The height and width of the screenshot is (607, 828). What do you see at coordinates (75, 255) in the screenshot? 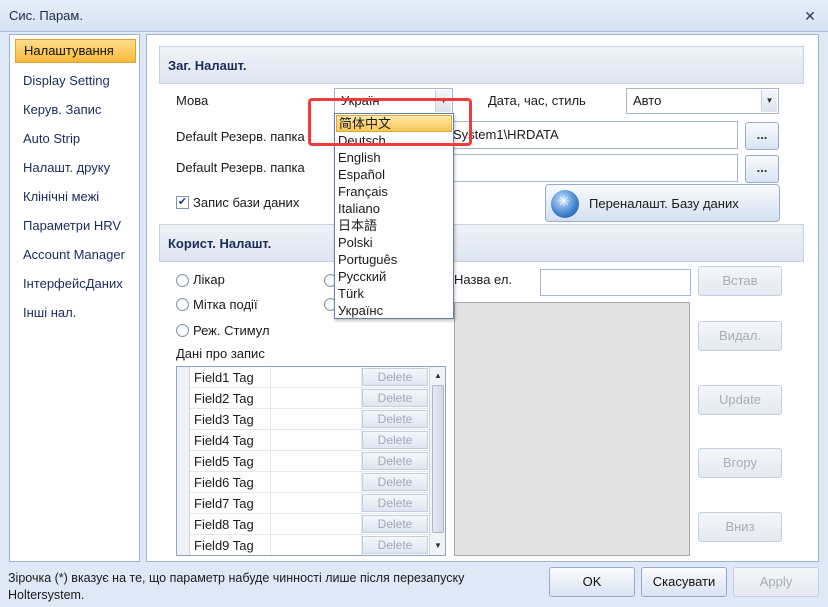
I see `sidebar-item-account-manager: Account Manager` at bounding box center [75, 255].